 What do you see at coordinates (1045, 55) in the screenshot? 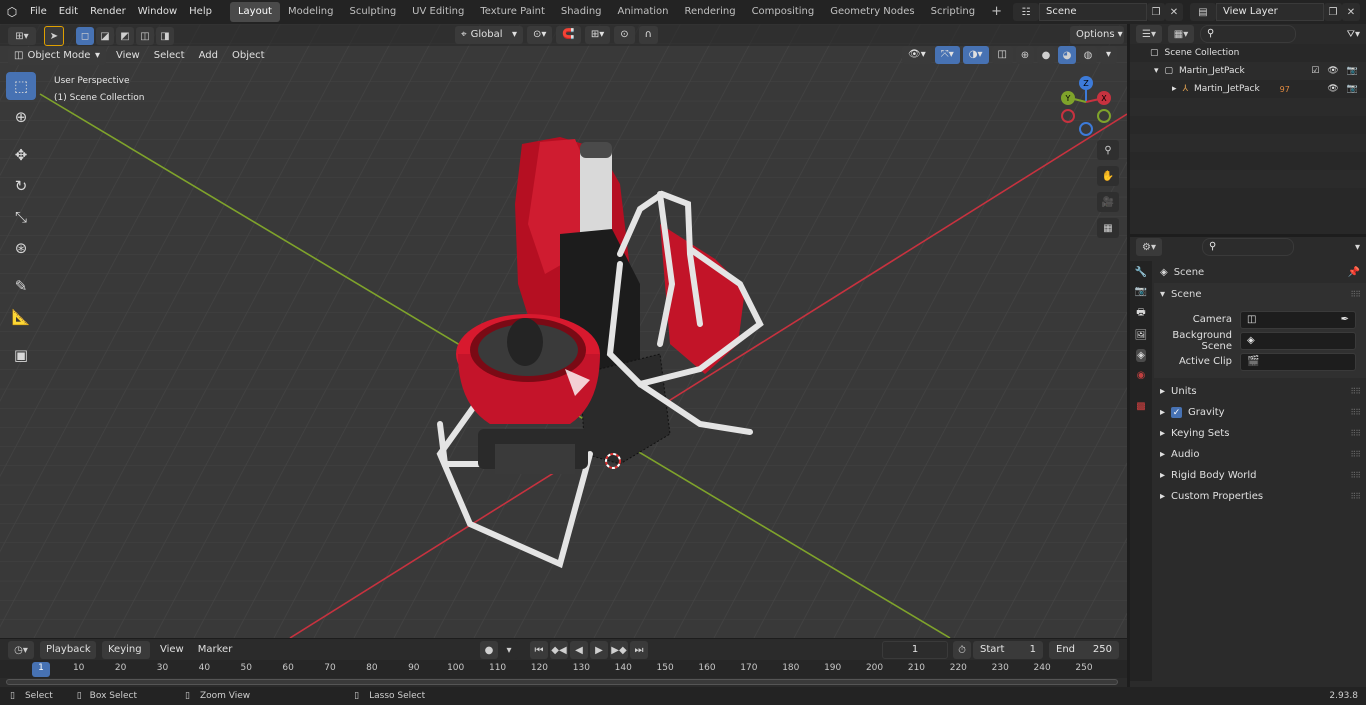
I see `solid-shading-icon: ●` at bounding box center [1045, 55].